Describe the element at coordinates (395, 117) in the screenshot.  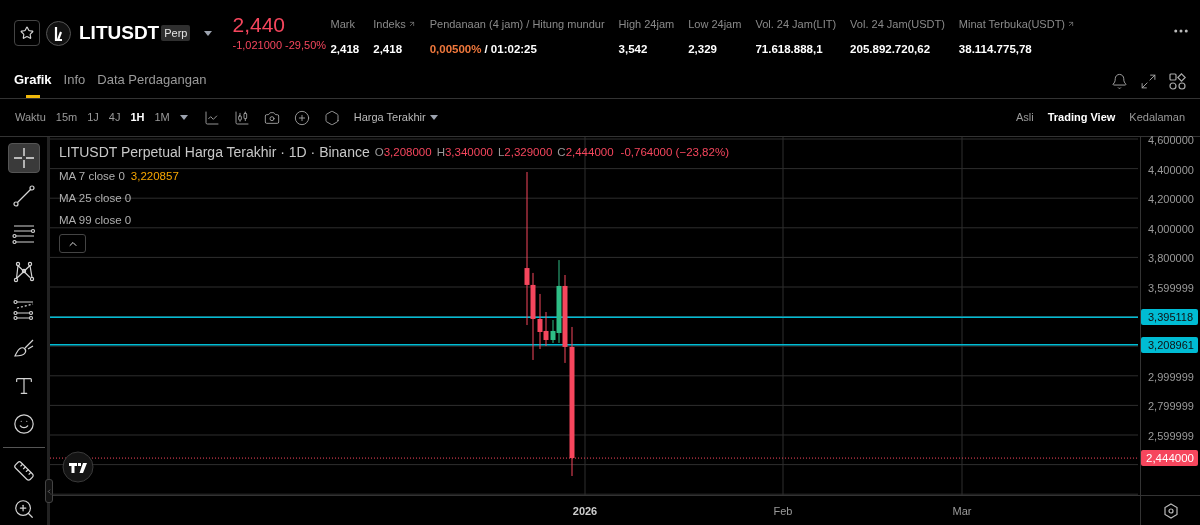
I see `price-type-dropdown: Harga Terakhir` at that location.